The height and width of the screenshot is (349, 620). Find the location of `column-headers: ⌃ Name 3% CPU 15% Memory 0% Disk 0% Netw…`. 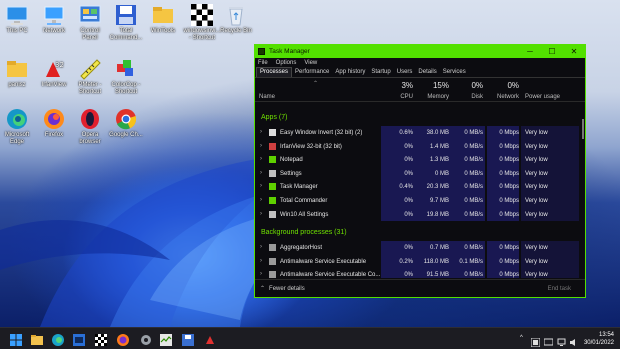

column-headers: ⌃ Name 3% CPU 15% Memory 0% Disk 0% Netw… is located at coordinates (420, 90).